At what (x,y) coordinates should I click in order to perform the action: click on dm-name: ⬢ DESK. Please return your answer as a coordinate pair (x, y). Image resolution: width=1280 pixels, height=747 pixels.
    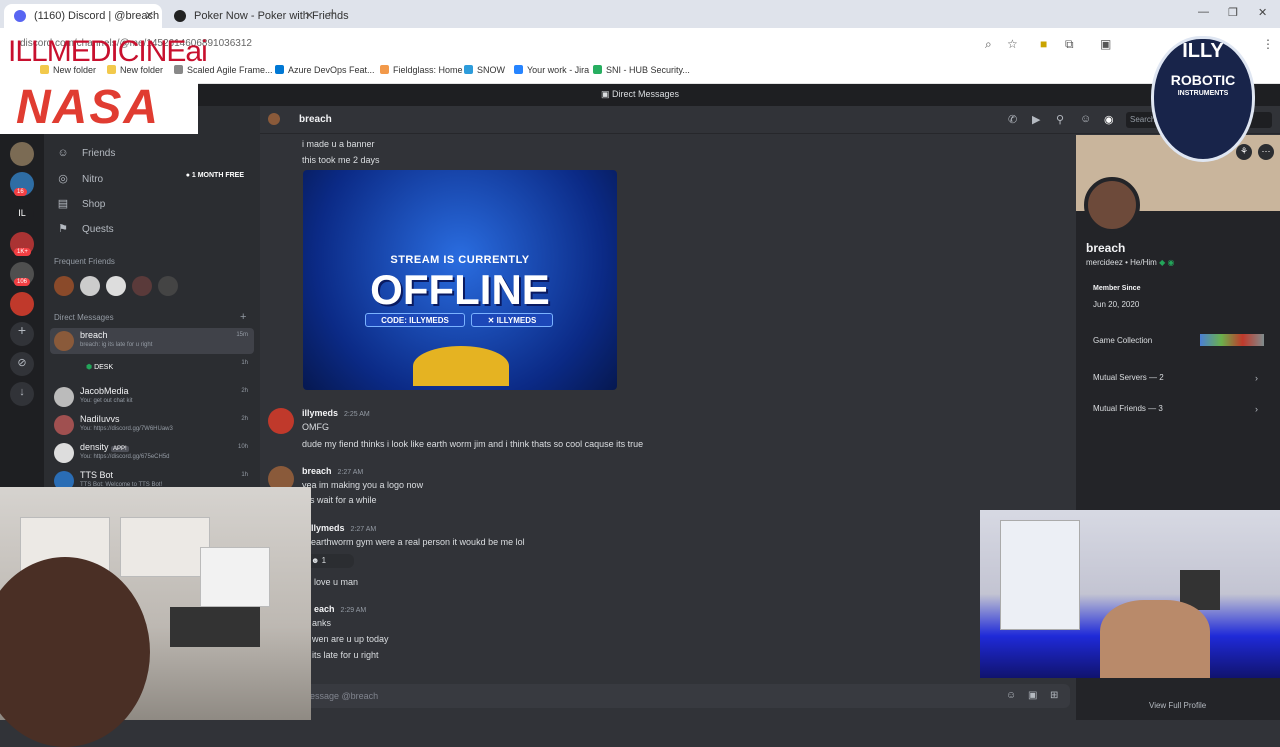
    Looking at the image, I should click on (100, 367).